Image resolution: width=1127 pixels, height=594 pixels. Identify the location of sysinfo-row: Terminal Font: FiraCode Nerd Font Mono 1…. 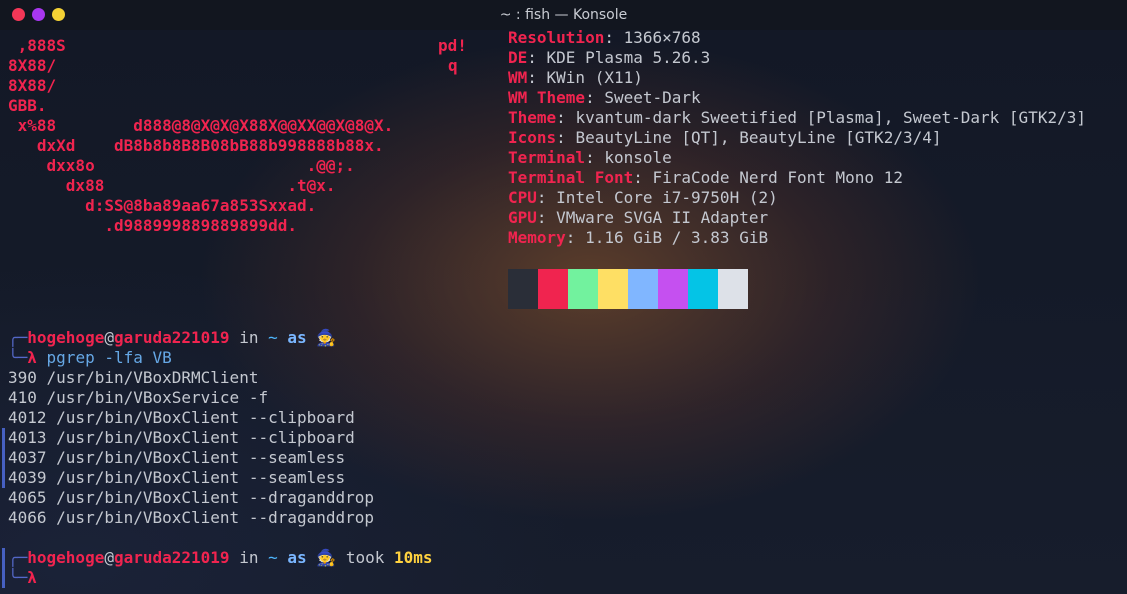
(705, 178).